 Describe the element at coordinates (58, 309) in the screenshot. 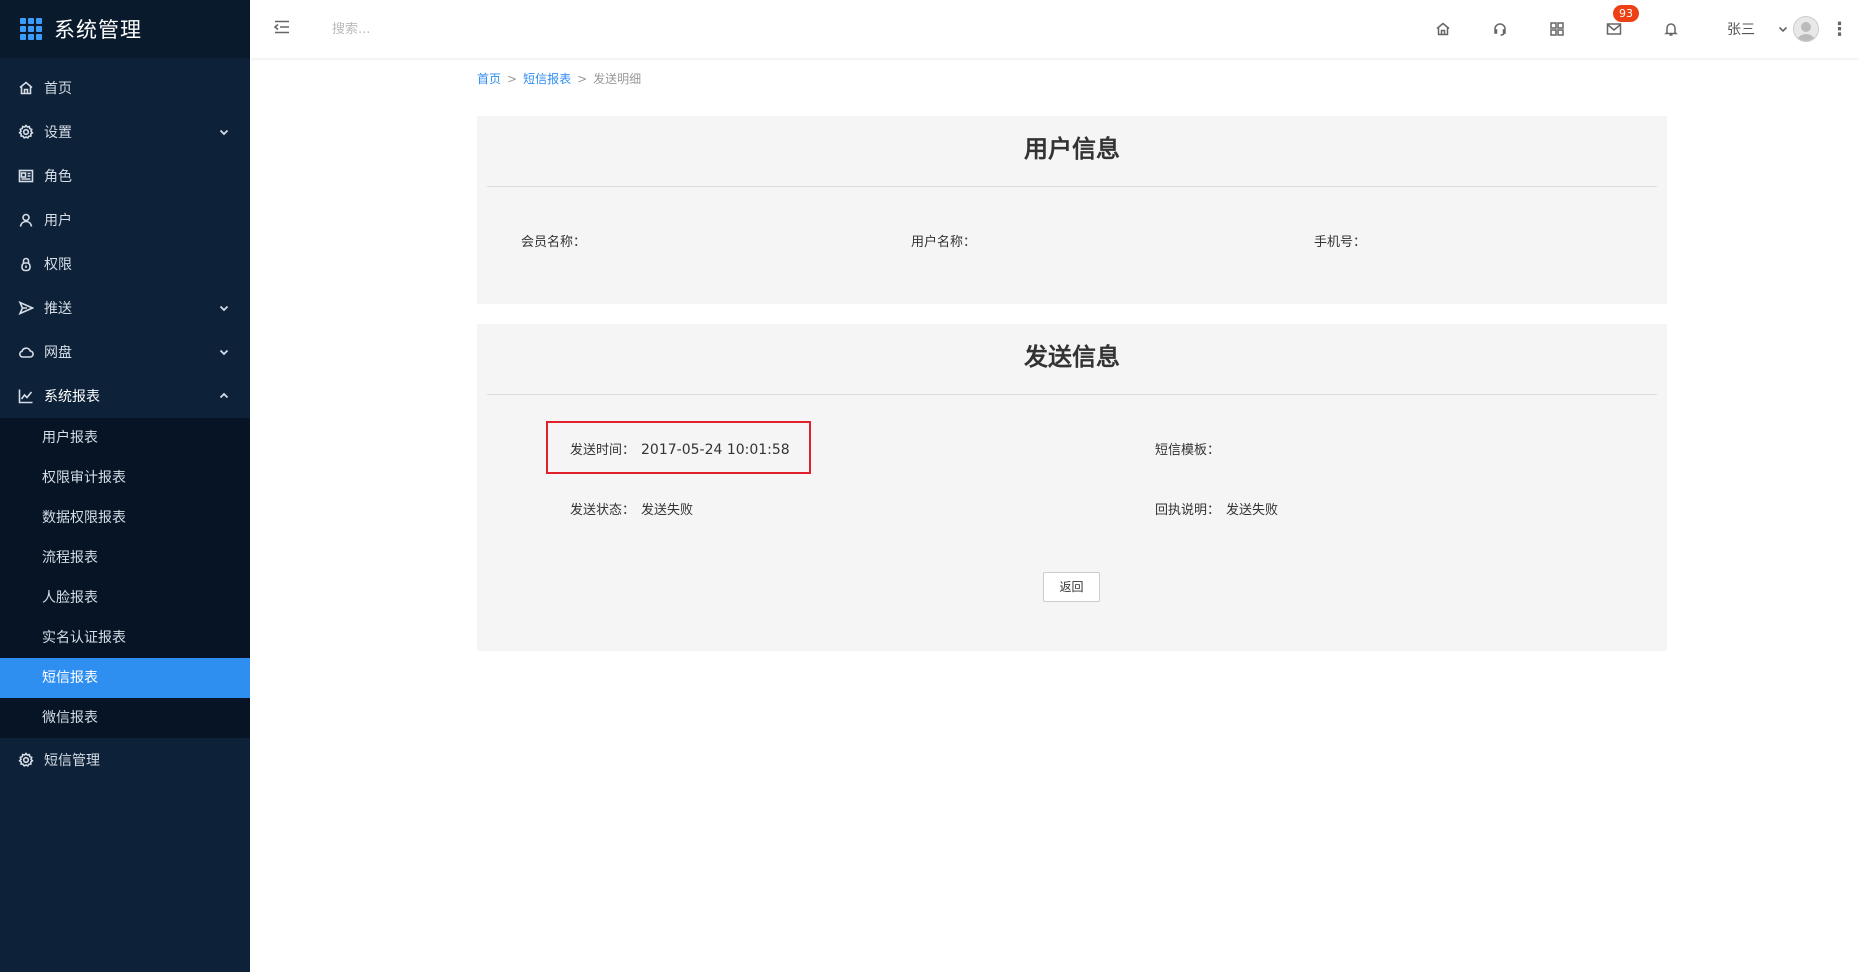

I see `sidebar-item-label: 推送` at that location.